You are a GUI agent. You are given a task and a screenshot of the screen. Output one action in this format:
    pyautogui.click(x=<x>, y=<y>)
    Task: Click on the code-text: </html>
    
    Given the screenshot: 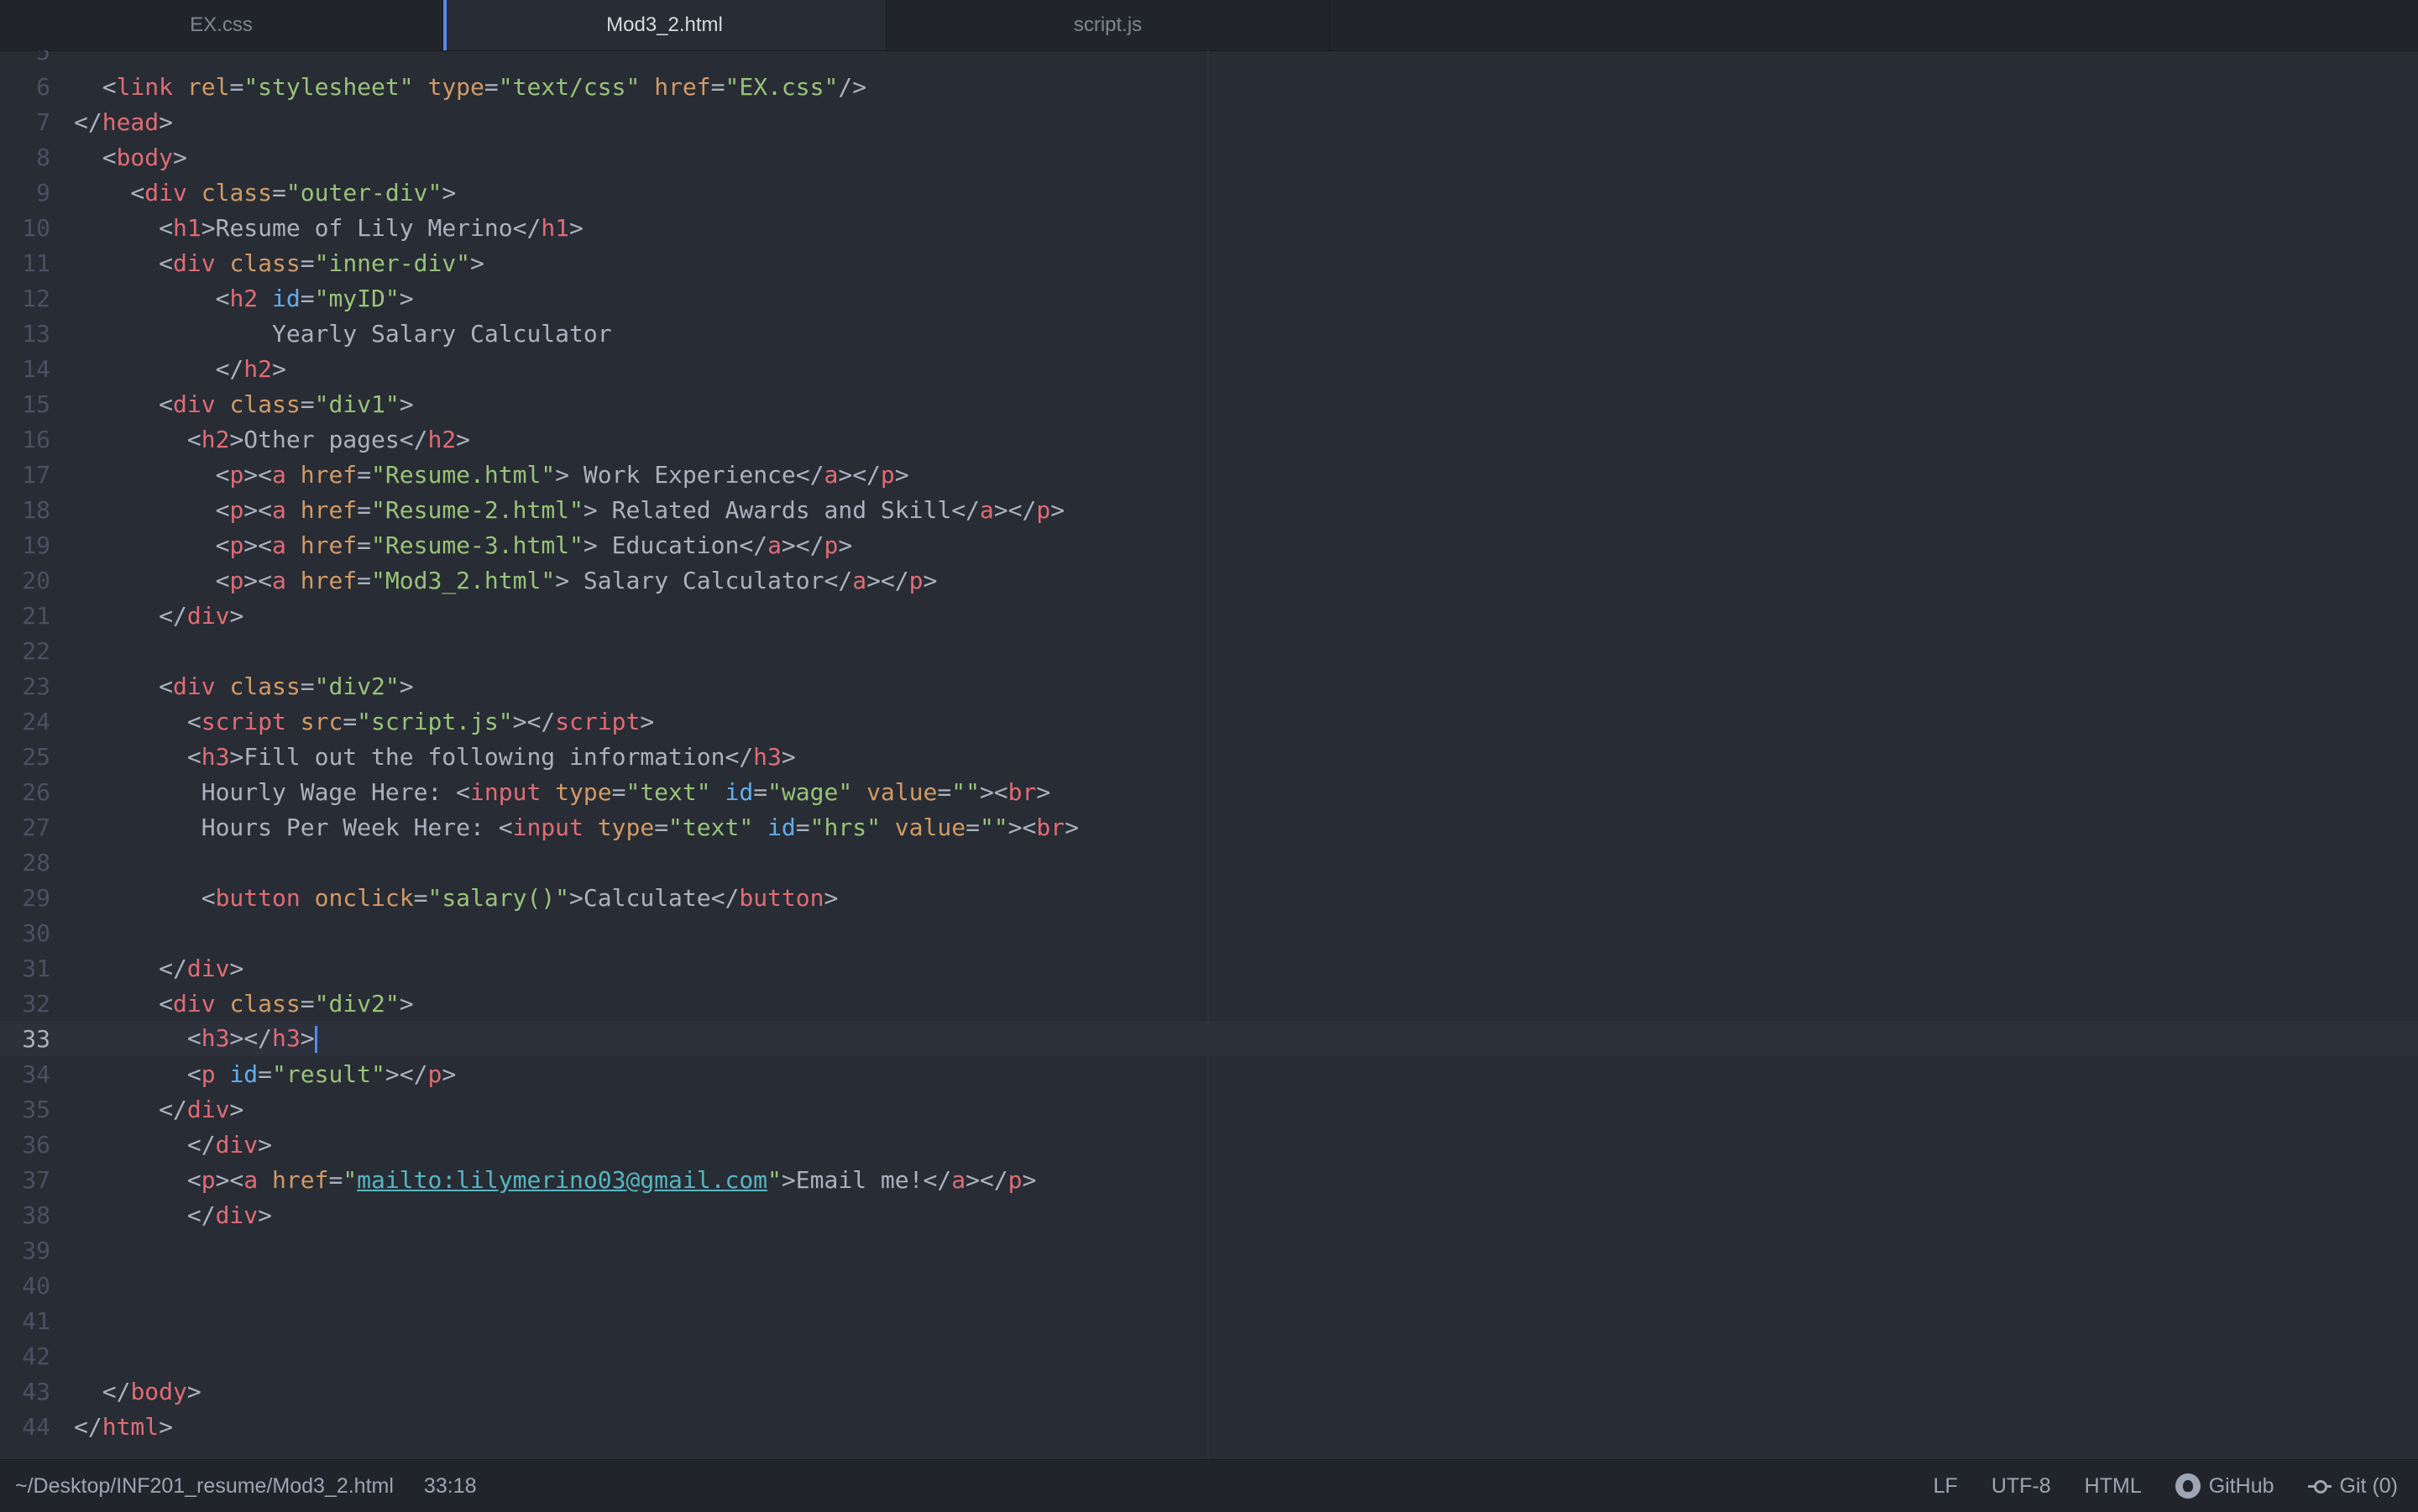 What is the action you would take?
    pyautogui.click(x=123, y=1427)
    